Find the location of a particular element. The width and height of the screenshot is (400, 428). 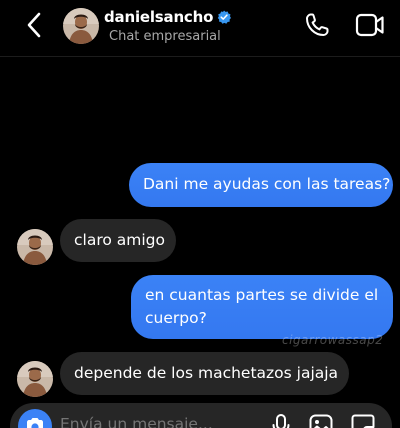

camera-button is located at coordinates (35, 418).